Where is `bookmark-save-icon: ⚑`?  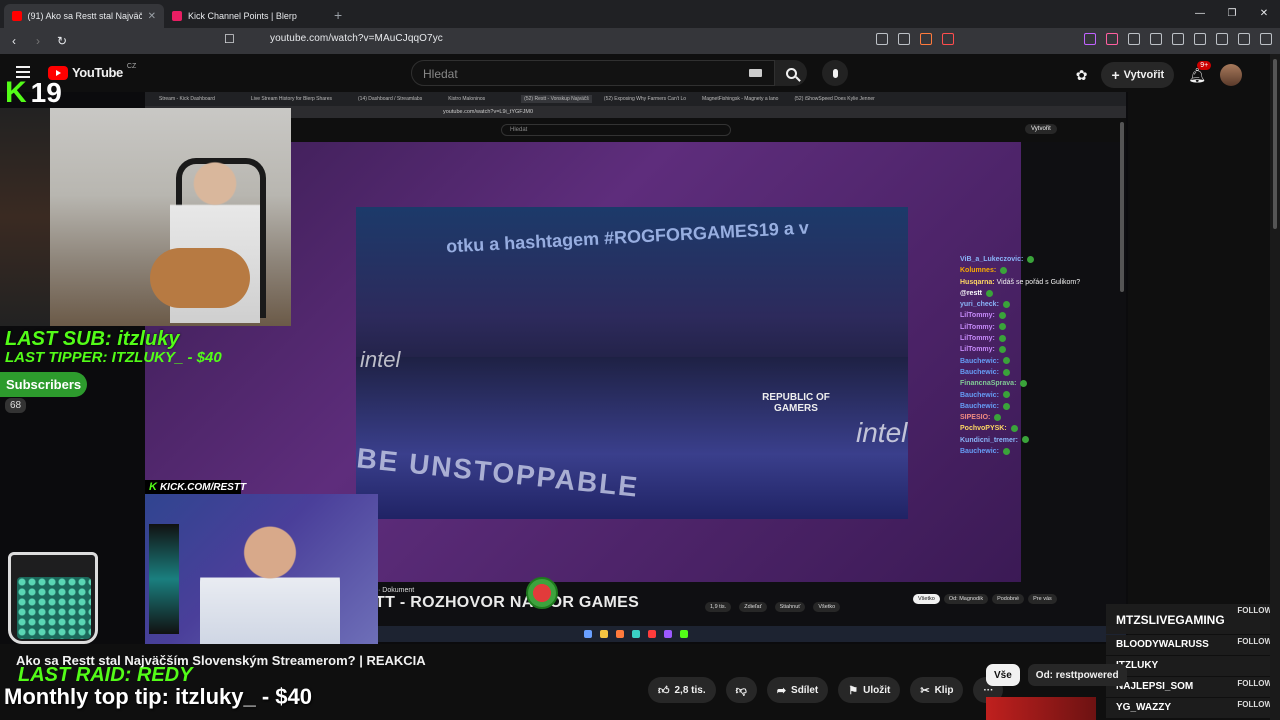
bookmark-save-icon: ⚑ is located at coordinates (853, 690).